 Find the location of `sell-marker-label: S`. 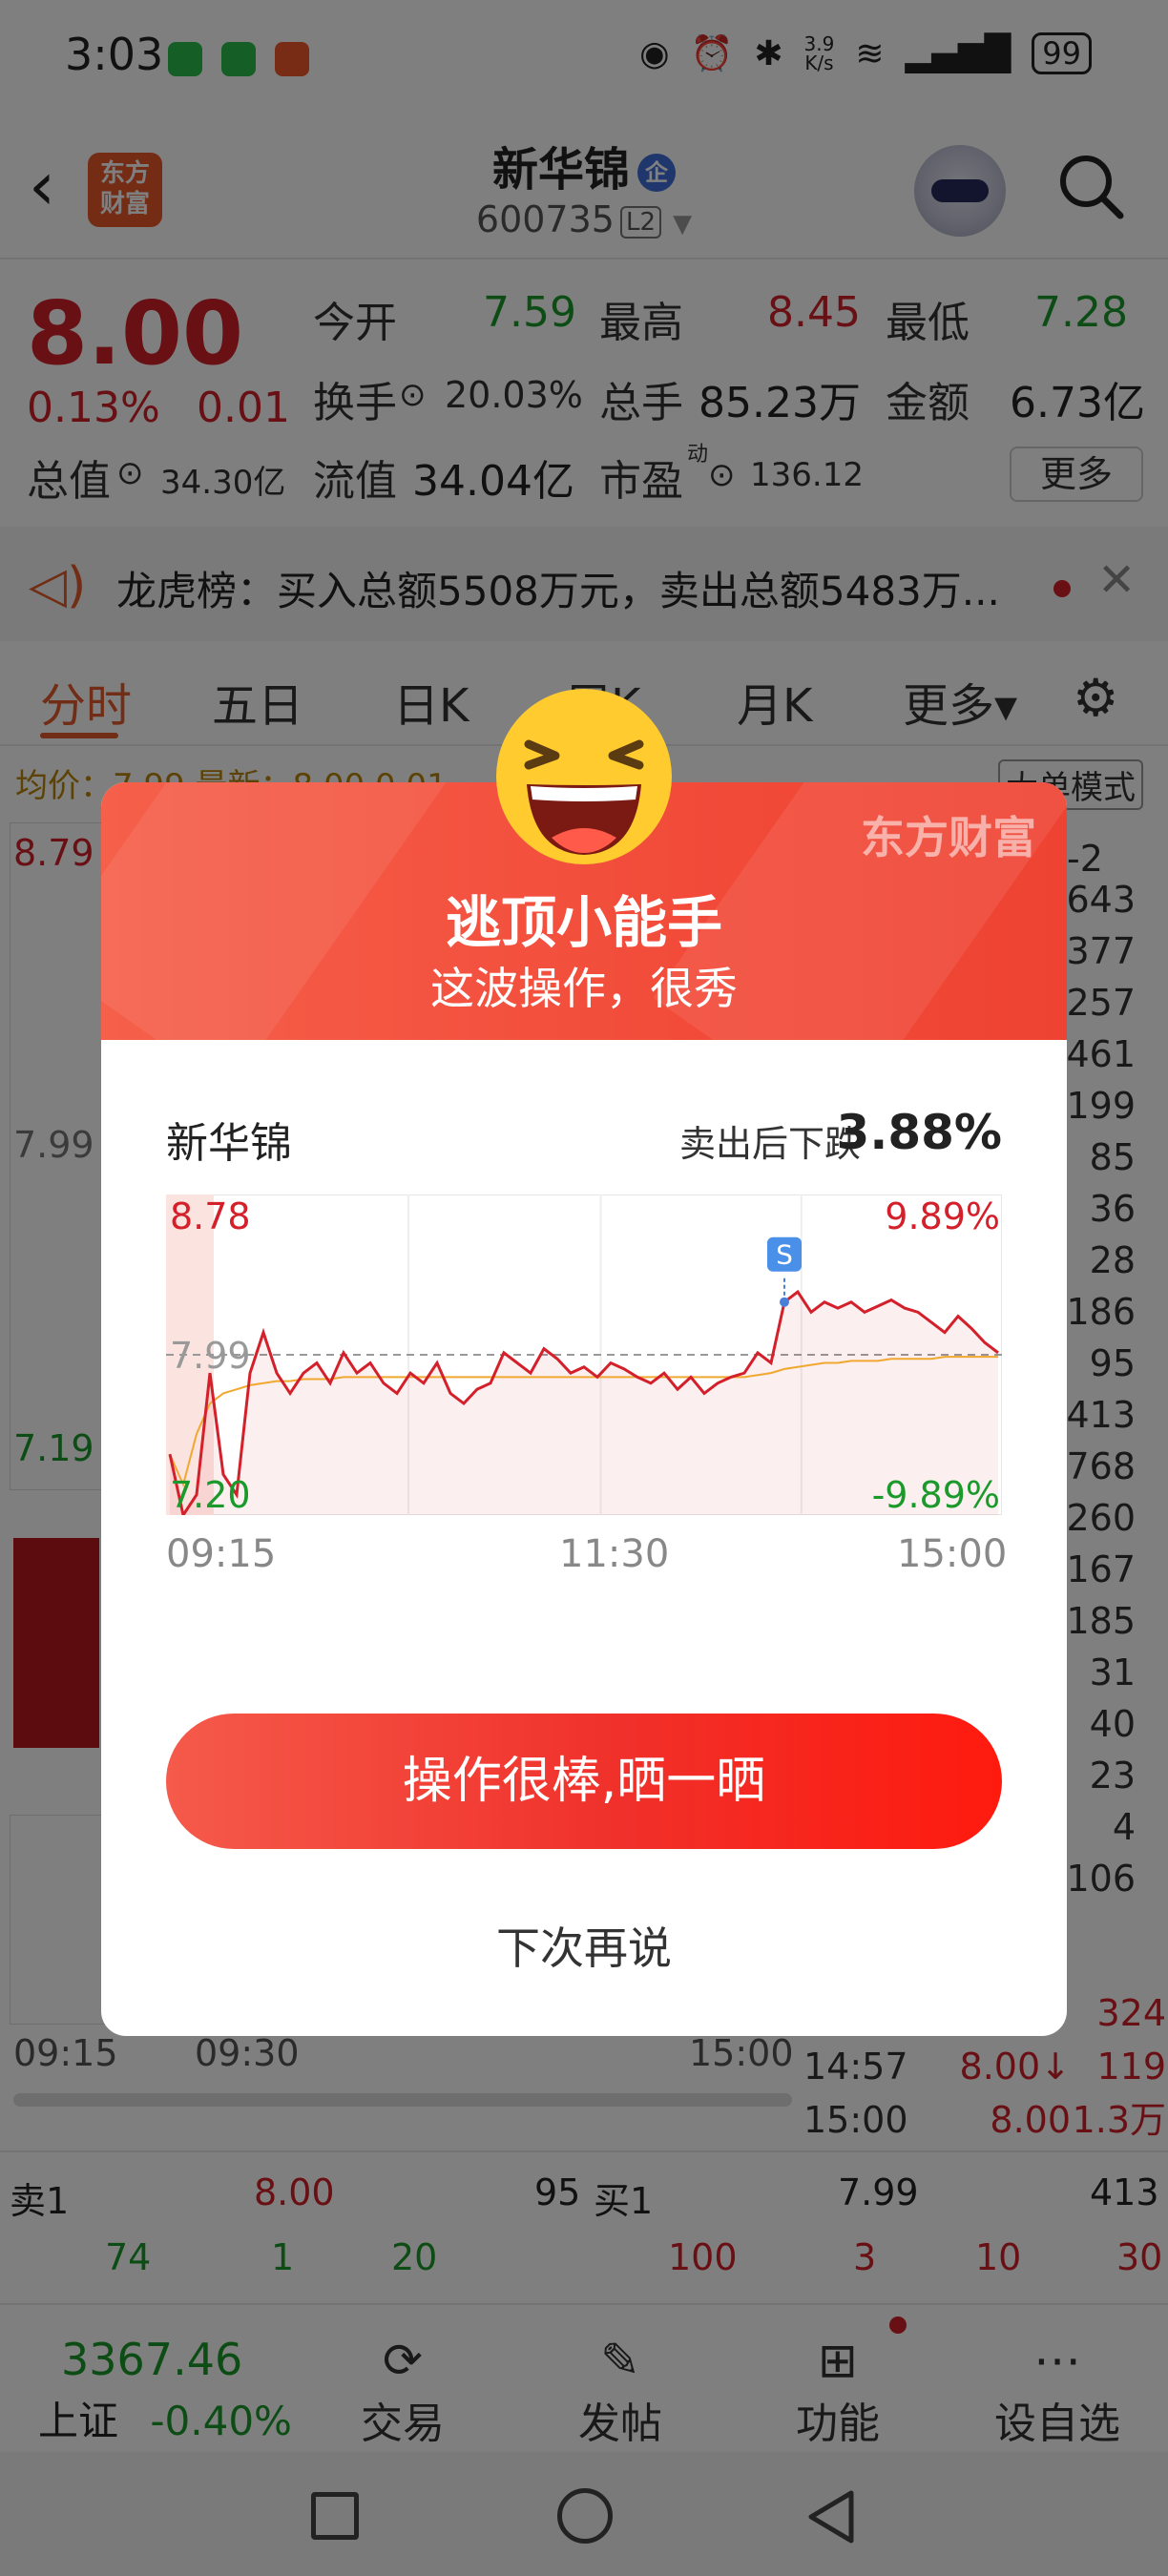

sell-marker-label: S is located at coordinates (784, 1255).